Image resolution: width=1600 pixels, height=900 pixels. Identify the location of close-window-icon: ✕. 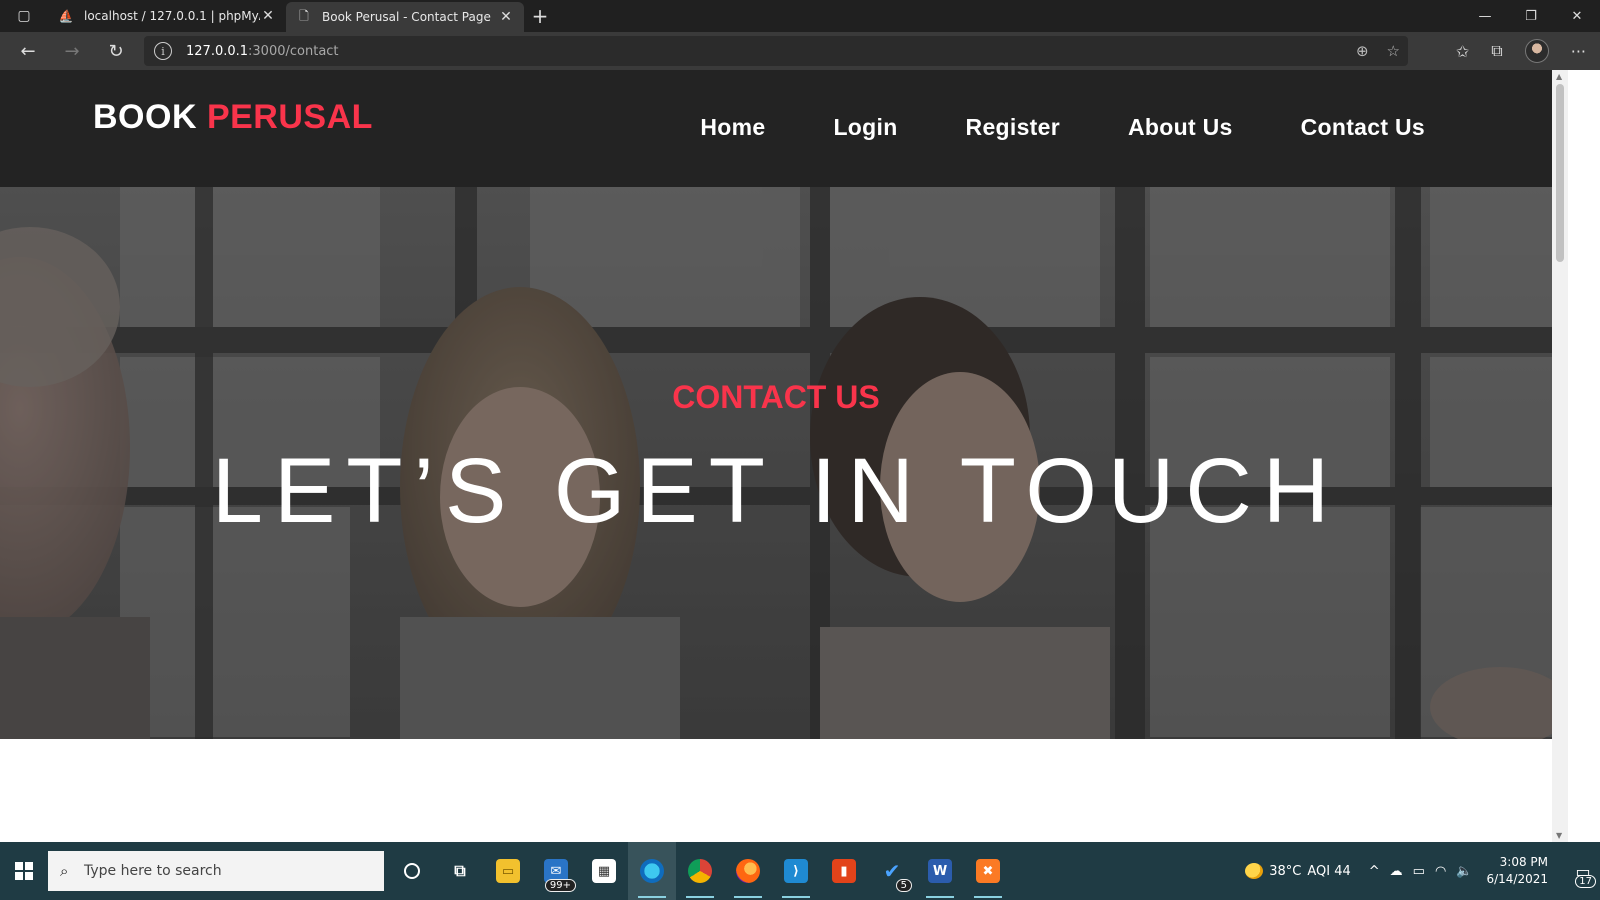
(1577, 16).